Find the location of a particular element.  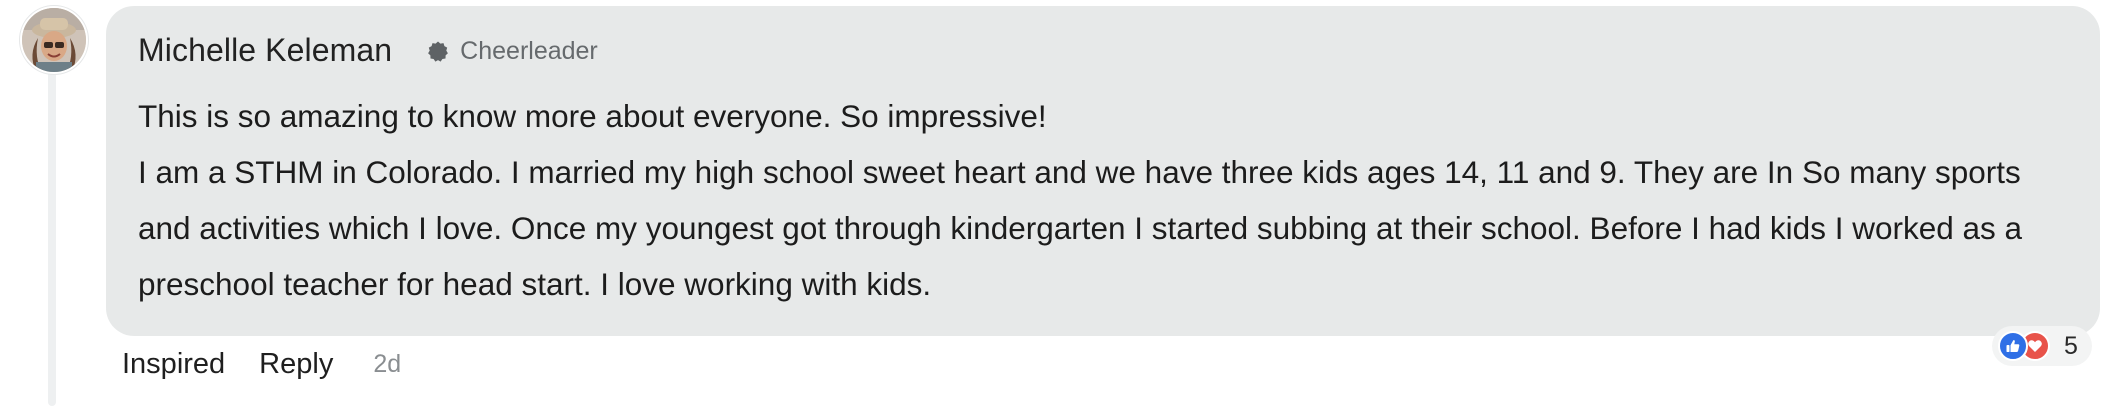

avatar is located at coordinates (54, 40).